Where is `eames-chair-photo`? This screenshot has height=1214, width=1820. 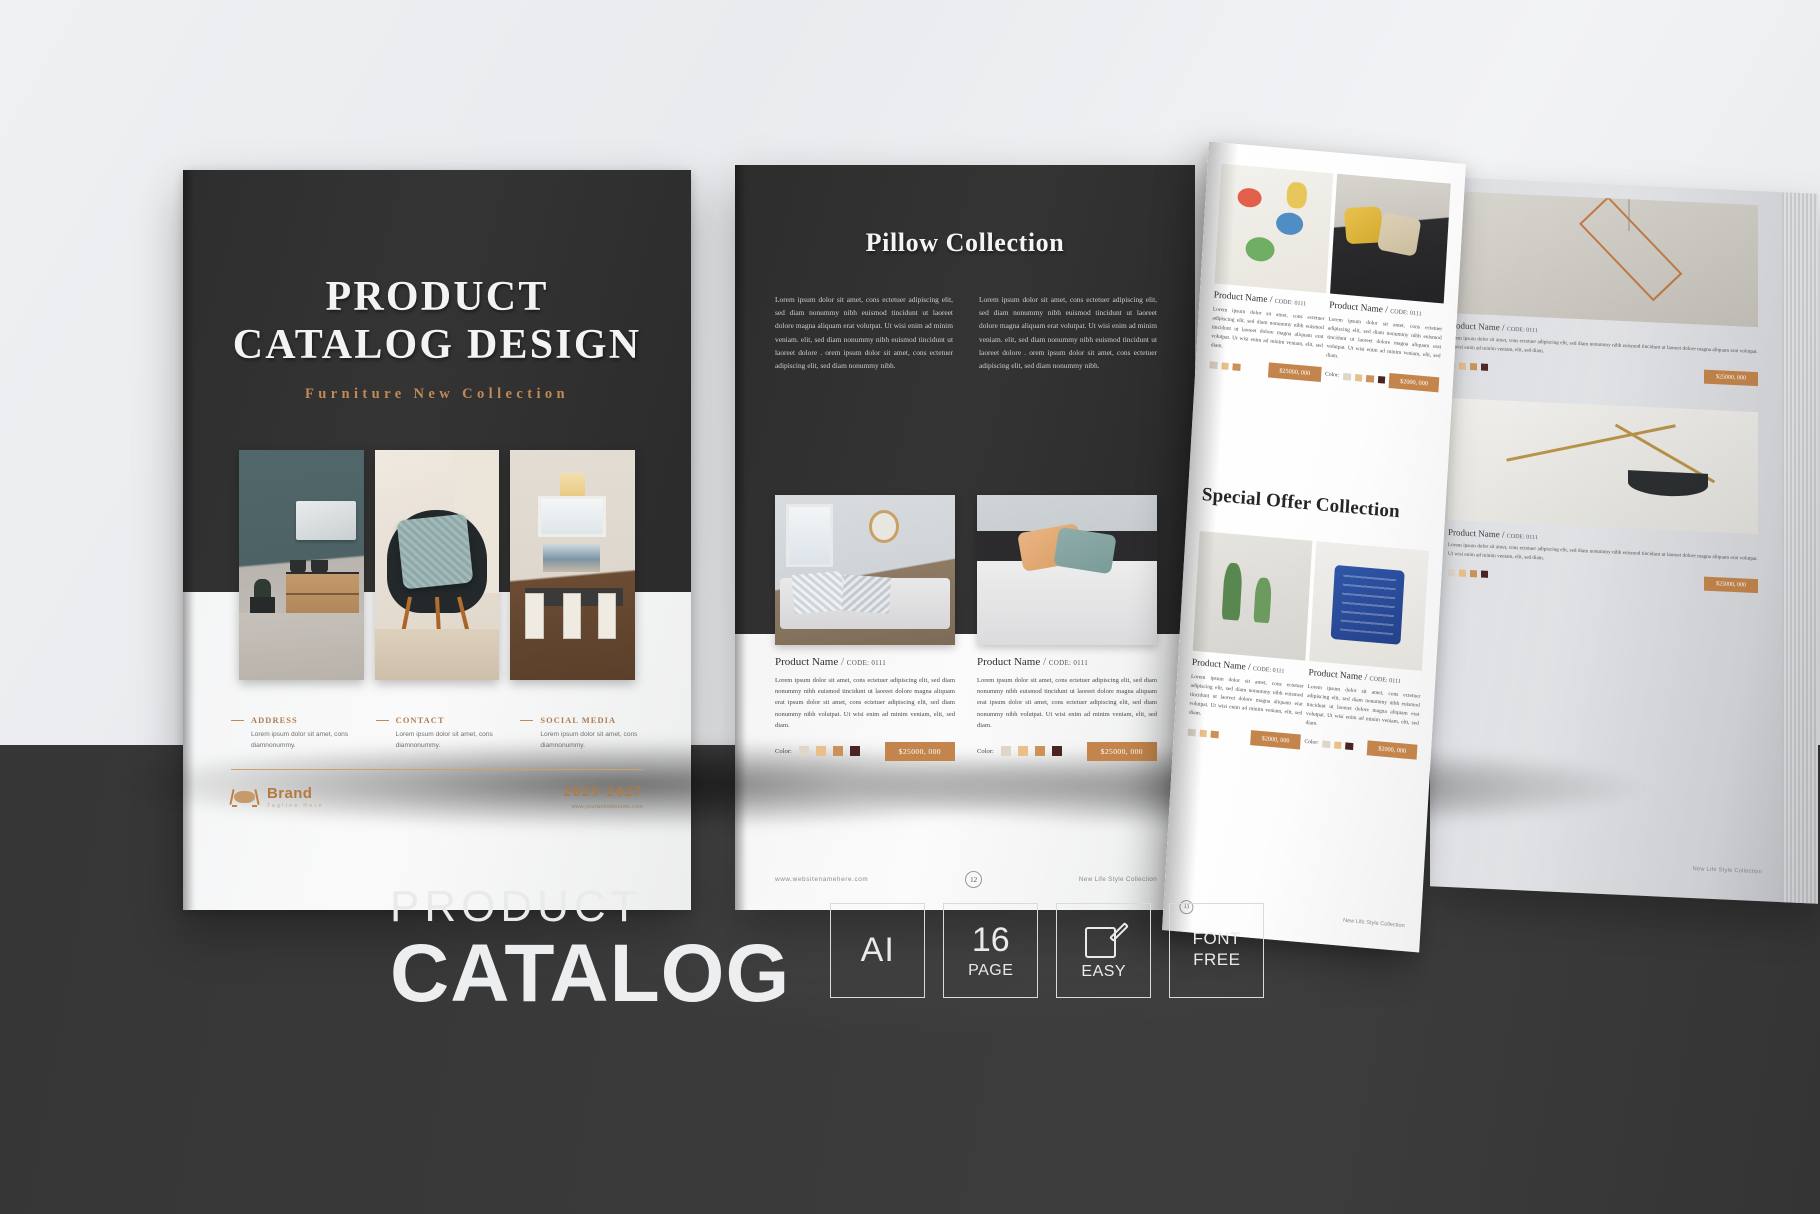
eames-chair-photo is located at coordinates (437, 565).